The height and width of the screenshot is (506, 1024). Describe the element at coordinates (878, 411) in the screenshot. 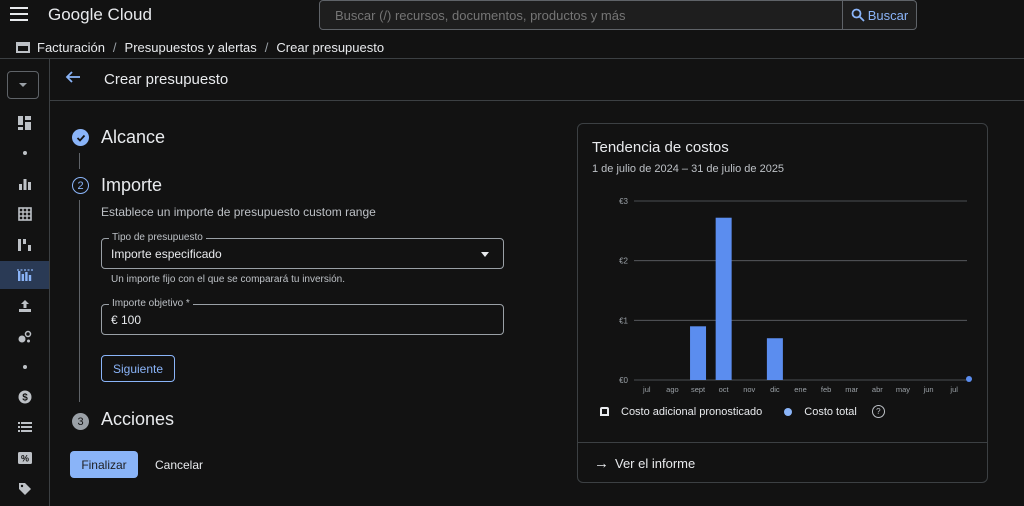

I see `help-icon: ?` at that location.